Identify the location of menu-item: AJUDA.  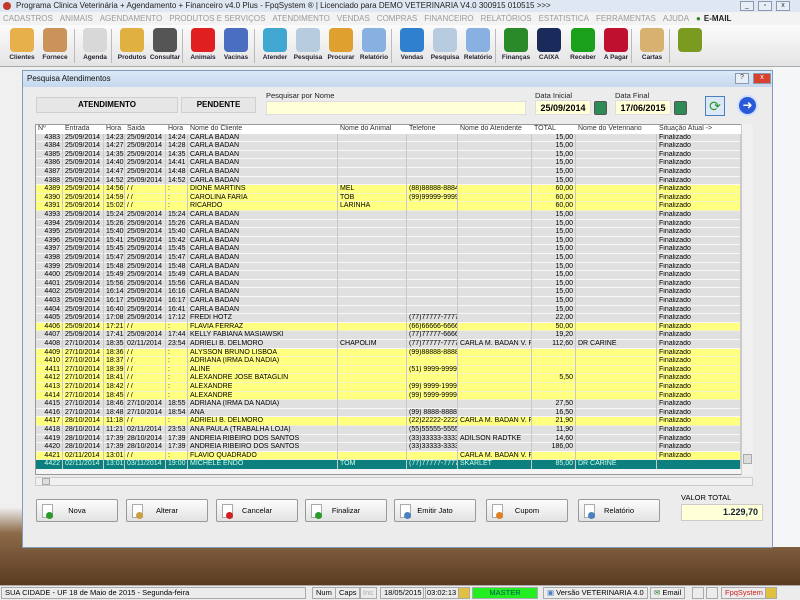
(676, 18).